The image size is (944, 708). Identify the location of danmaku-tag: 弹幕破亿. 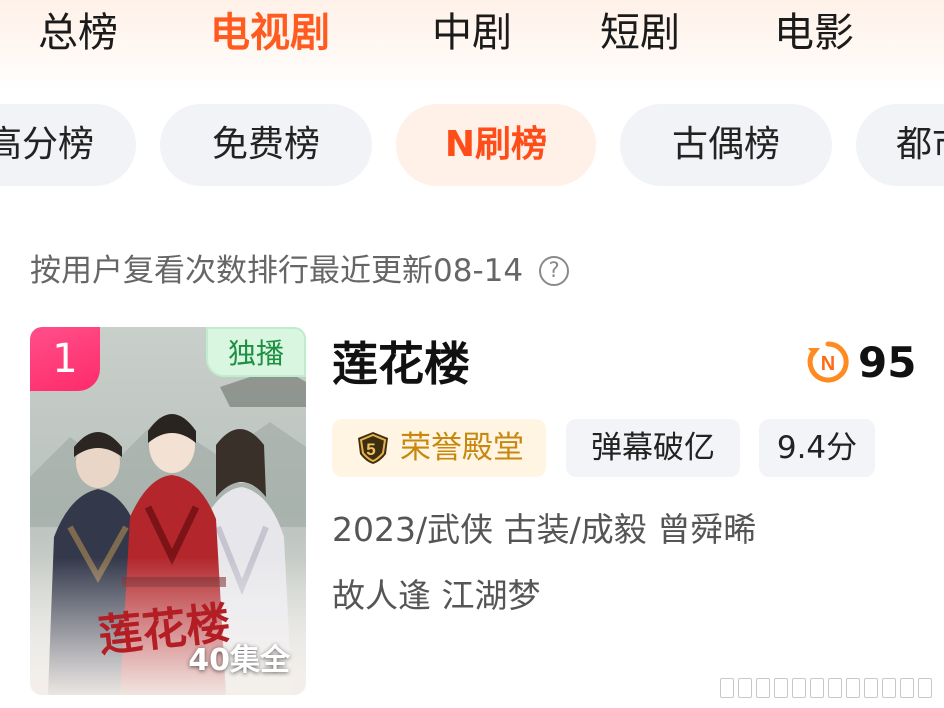
(653, 448).